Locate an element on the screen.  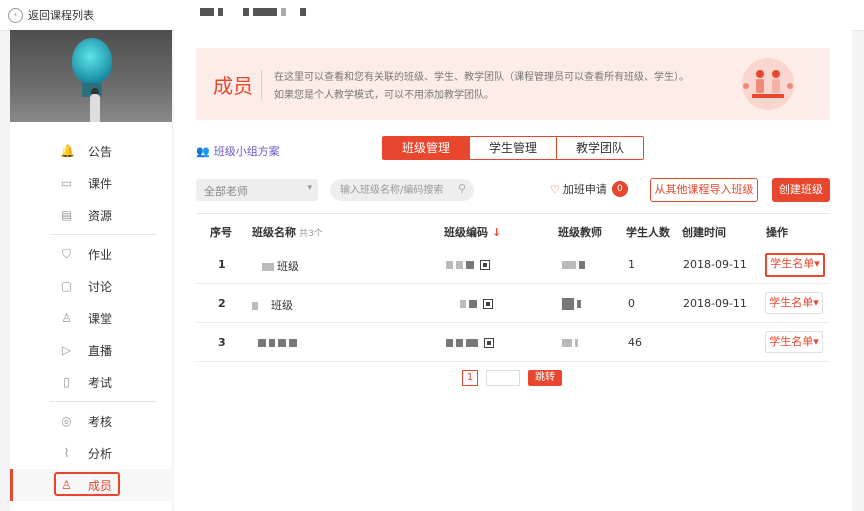
sidebar-item-bell: 🔔 公告 is located at coordinates (91, 151).